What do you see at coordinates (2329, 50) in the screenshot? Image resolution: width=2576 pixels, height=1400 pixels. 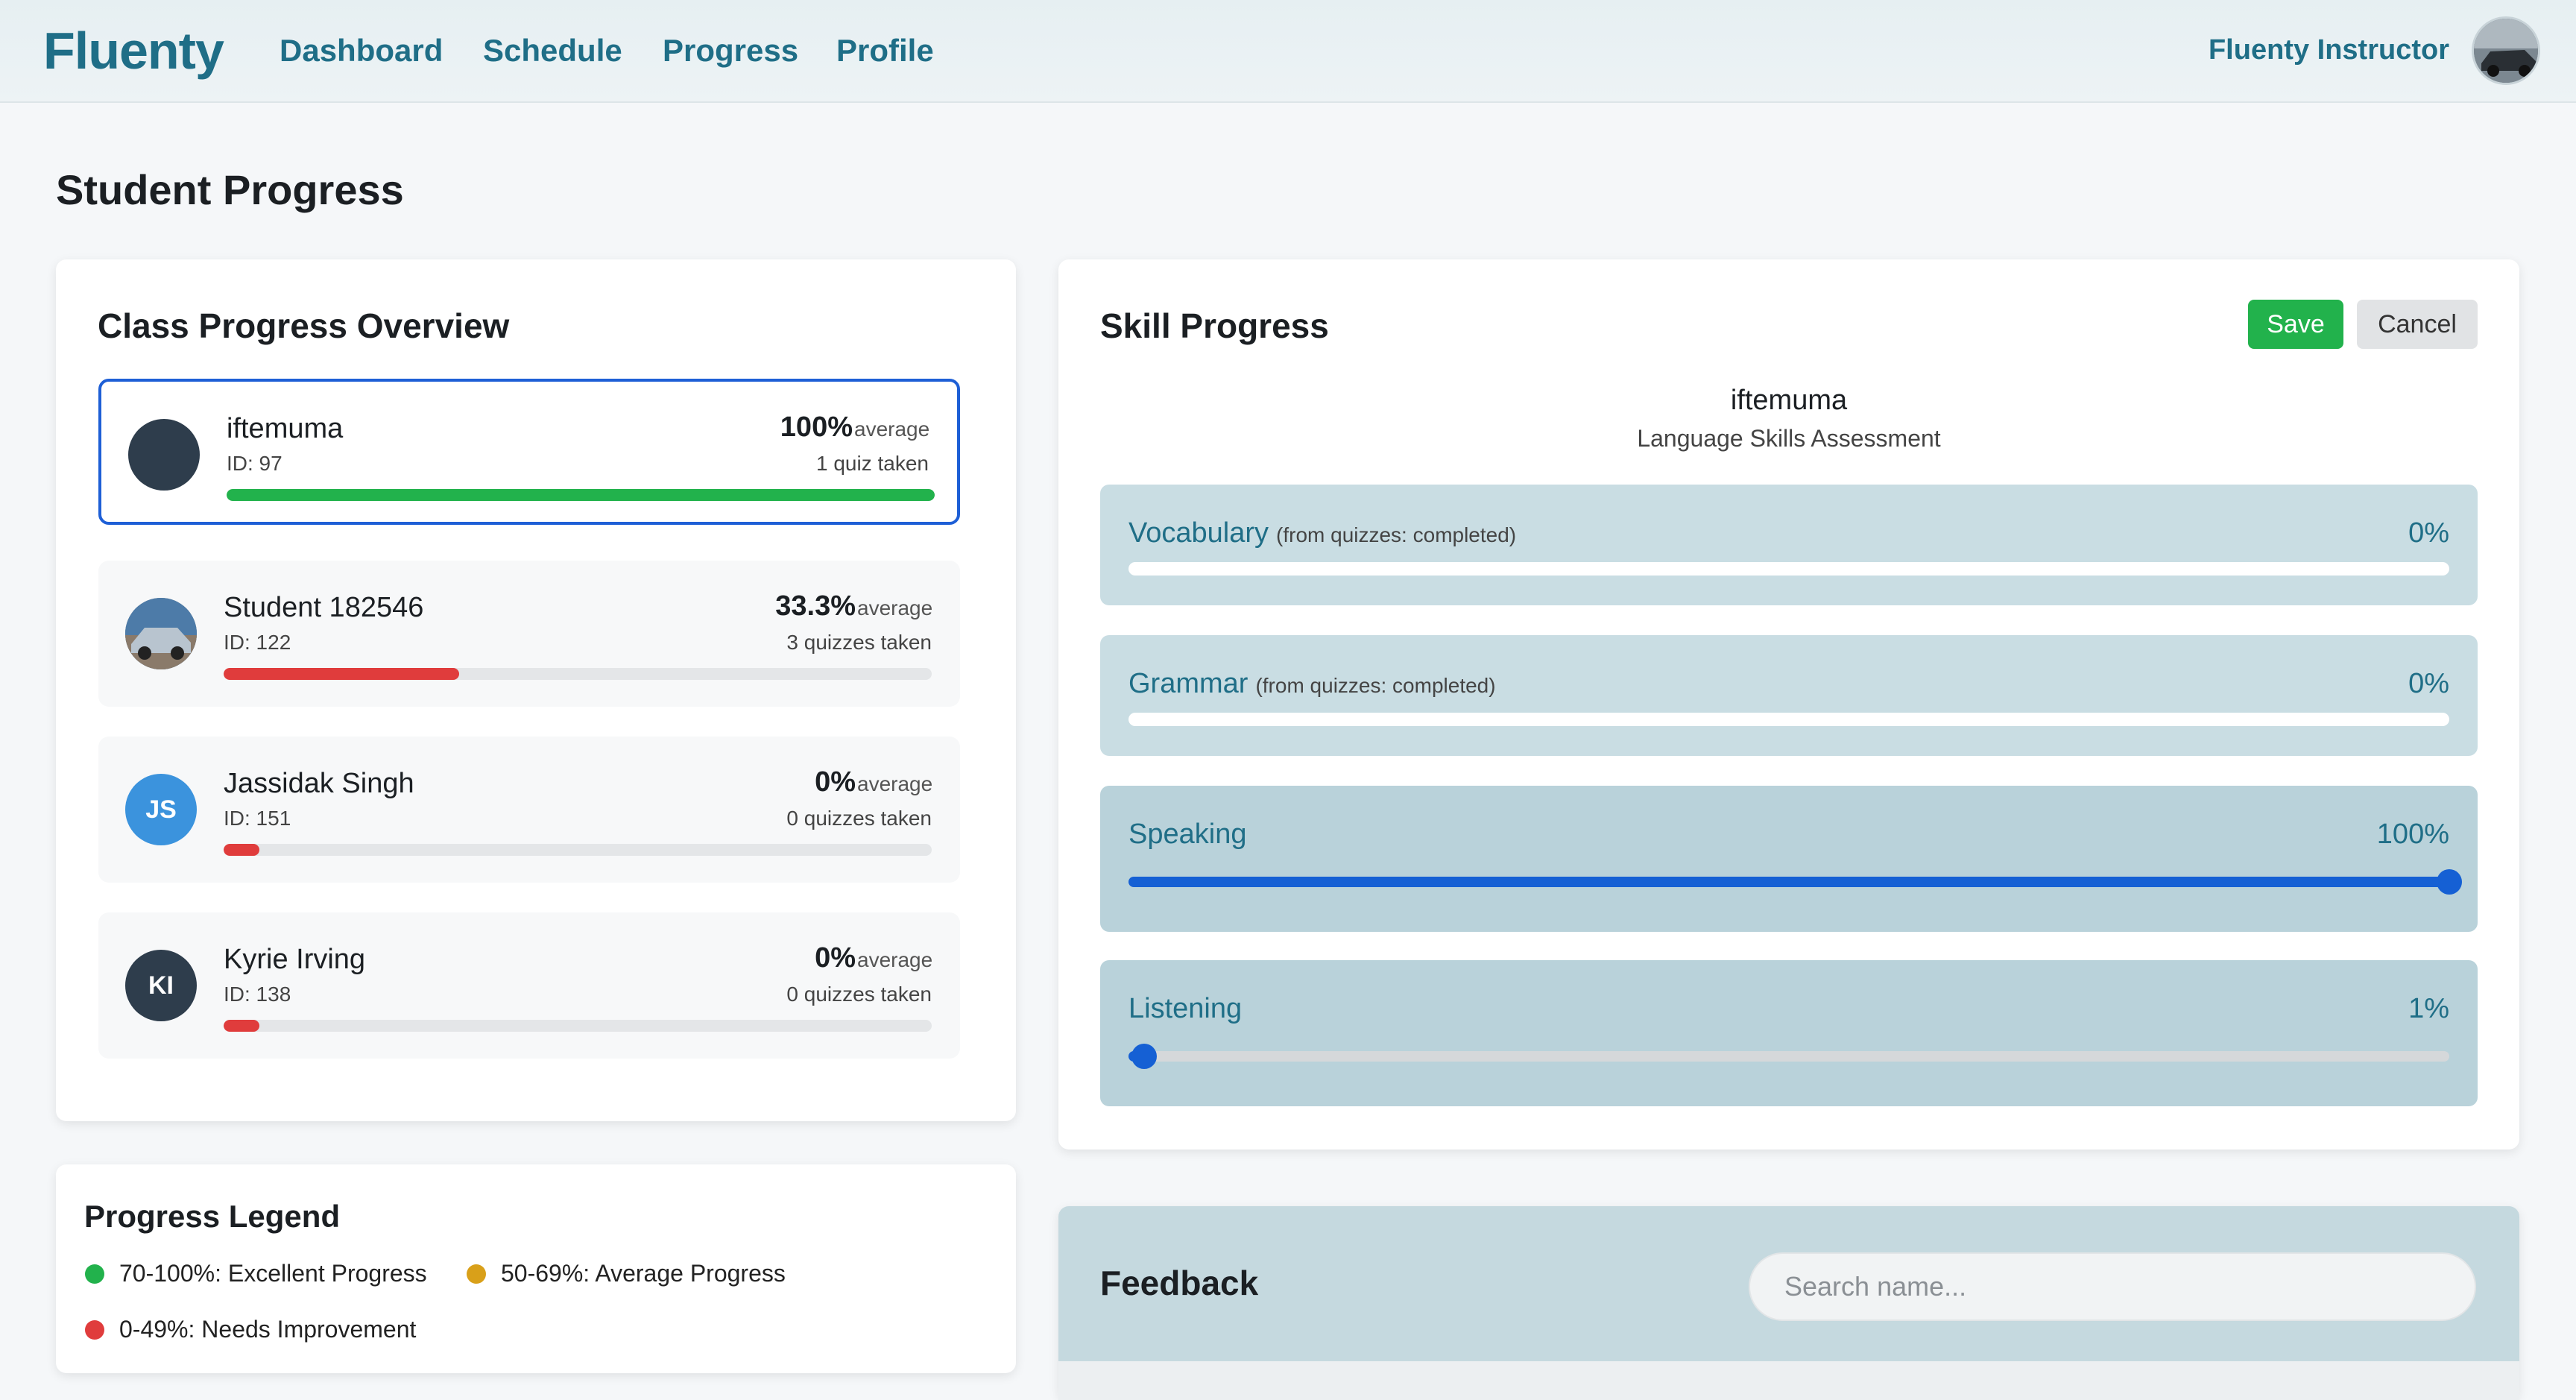 I see `user-name: Fluenty Instructor` at bounding box center [2329, 50].